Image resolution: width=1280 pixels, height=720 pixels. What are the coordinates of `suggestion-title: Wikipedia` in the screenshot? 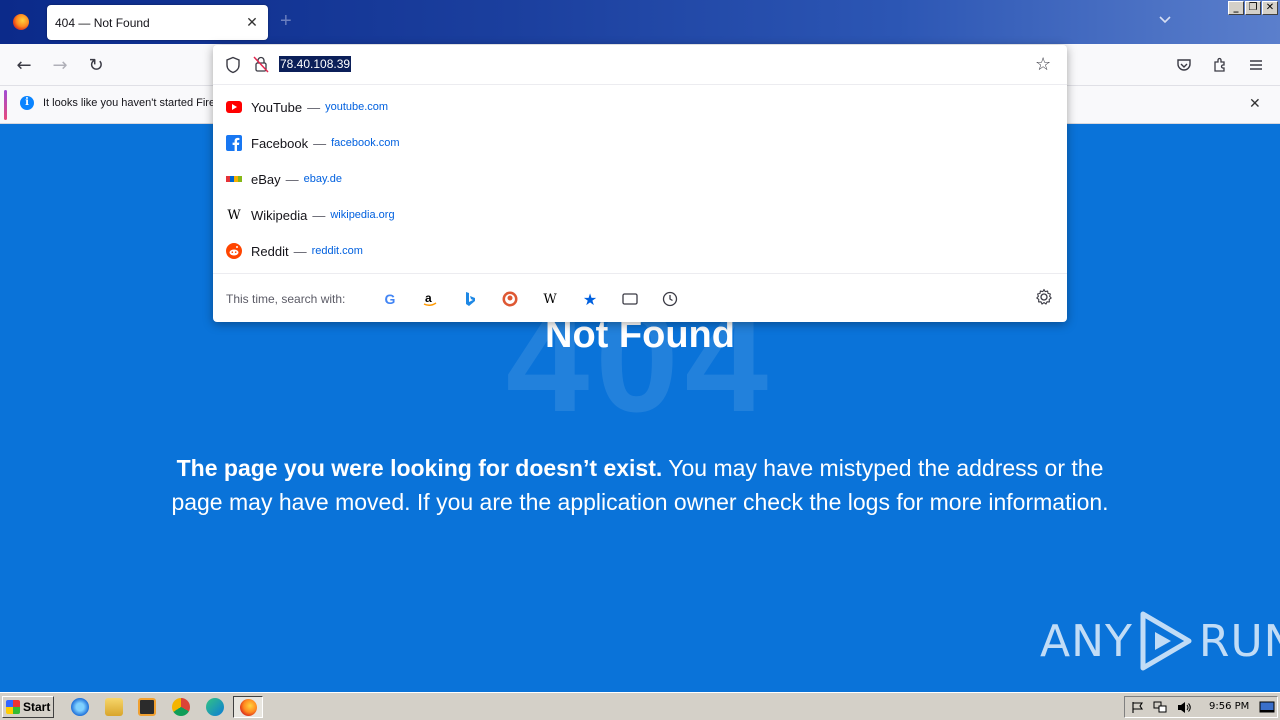 It's located at (279, 215).